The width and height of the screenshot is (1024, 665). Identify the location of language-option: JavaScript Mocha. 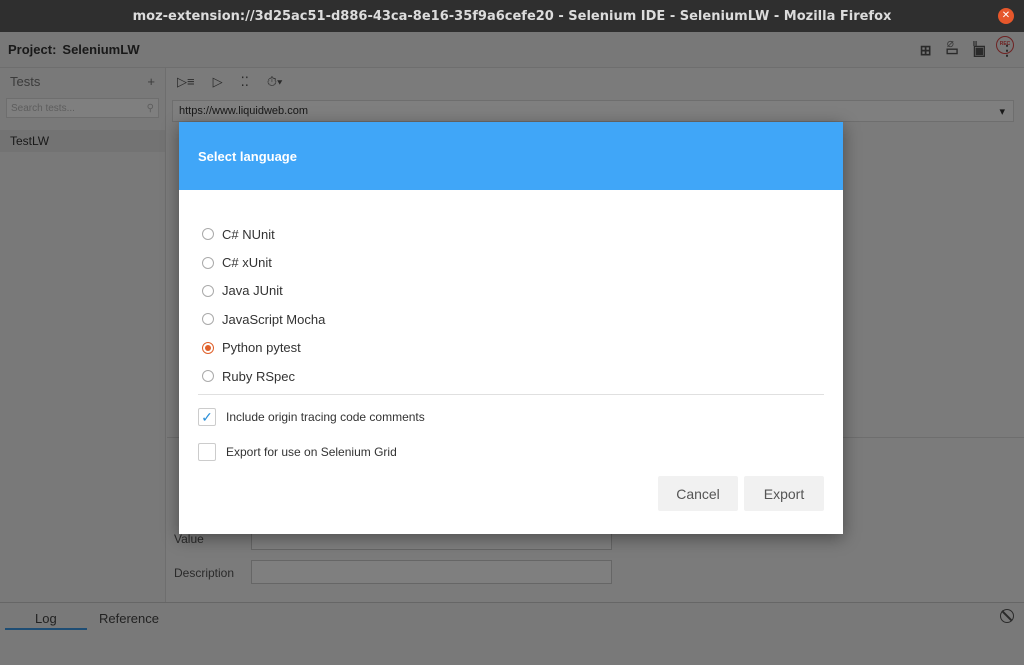
(263, 319).